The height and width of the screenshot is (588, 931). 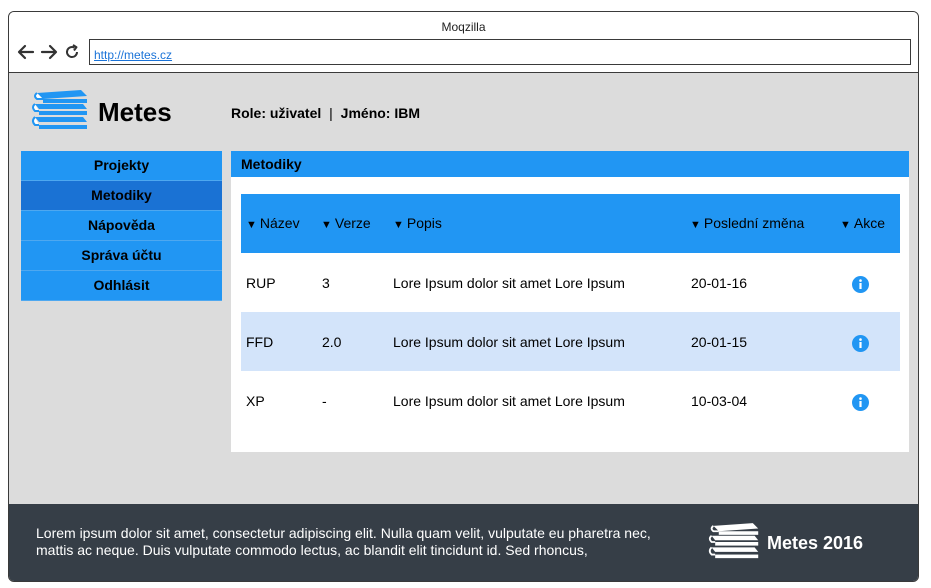 What do you see at coordinates (121, 196) in the screenshot?
I see `sidebar-item-metodiky: Metodiky` at bounding box center [121, 196].